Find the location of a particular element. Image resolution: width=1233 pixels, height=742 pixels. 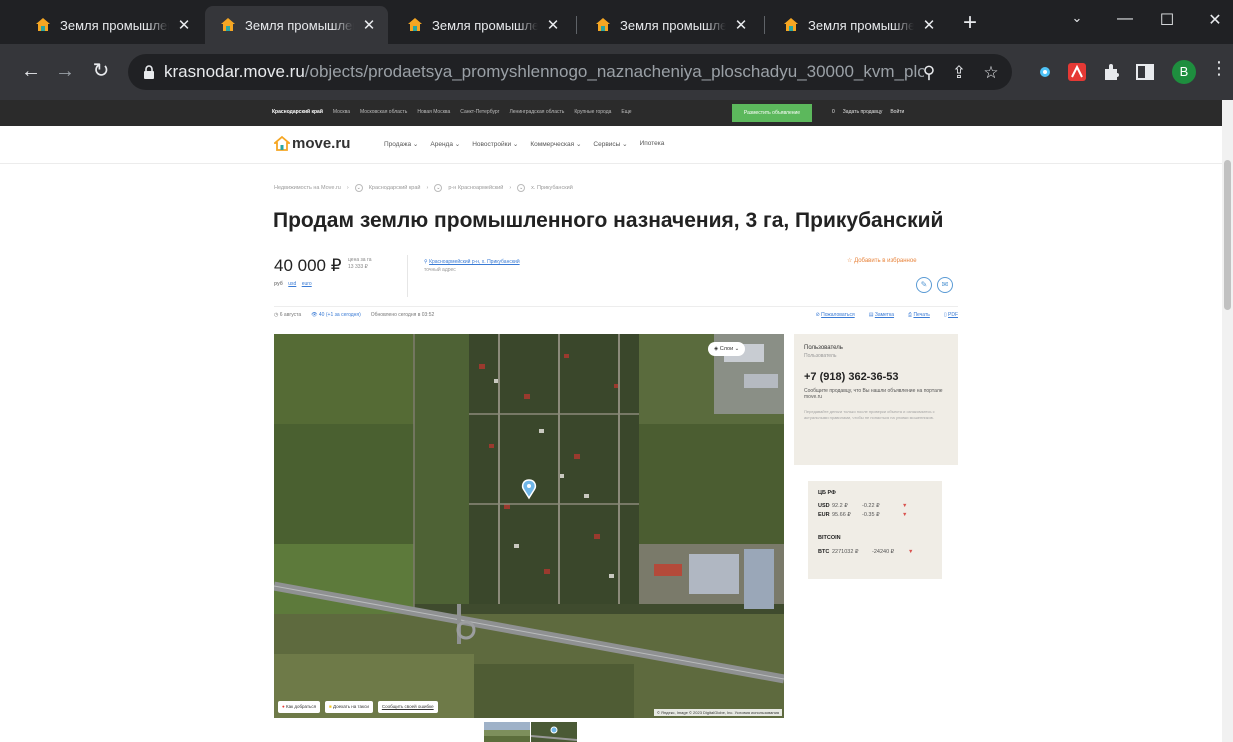

favorites-count: 0 is located at coordinates (833, 112).